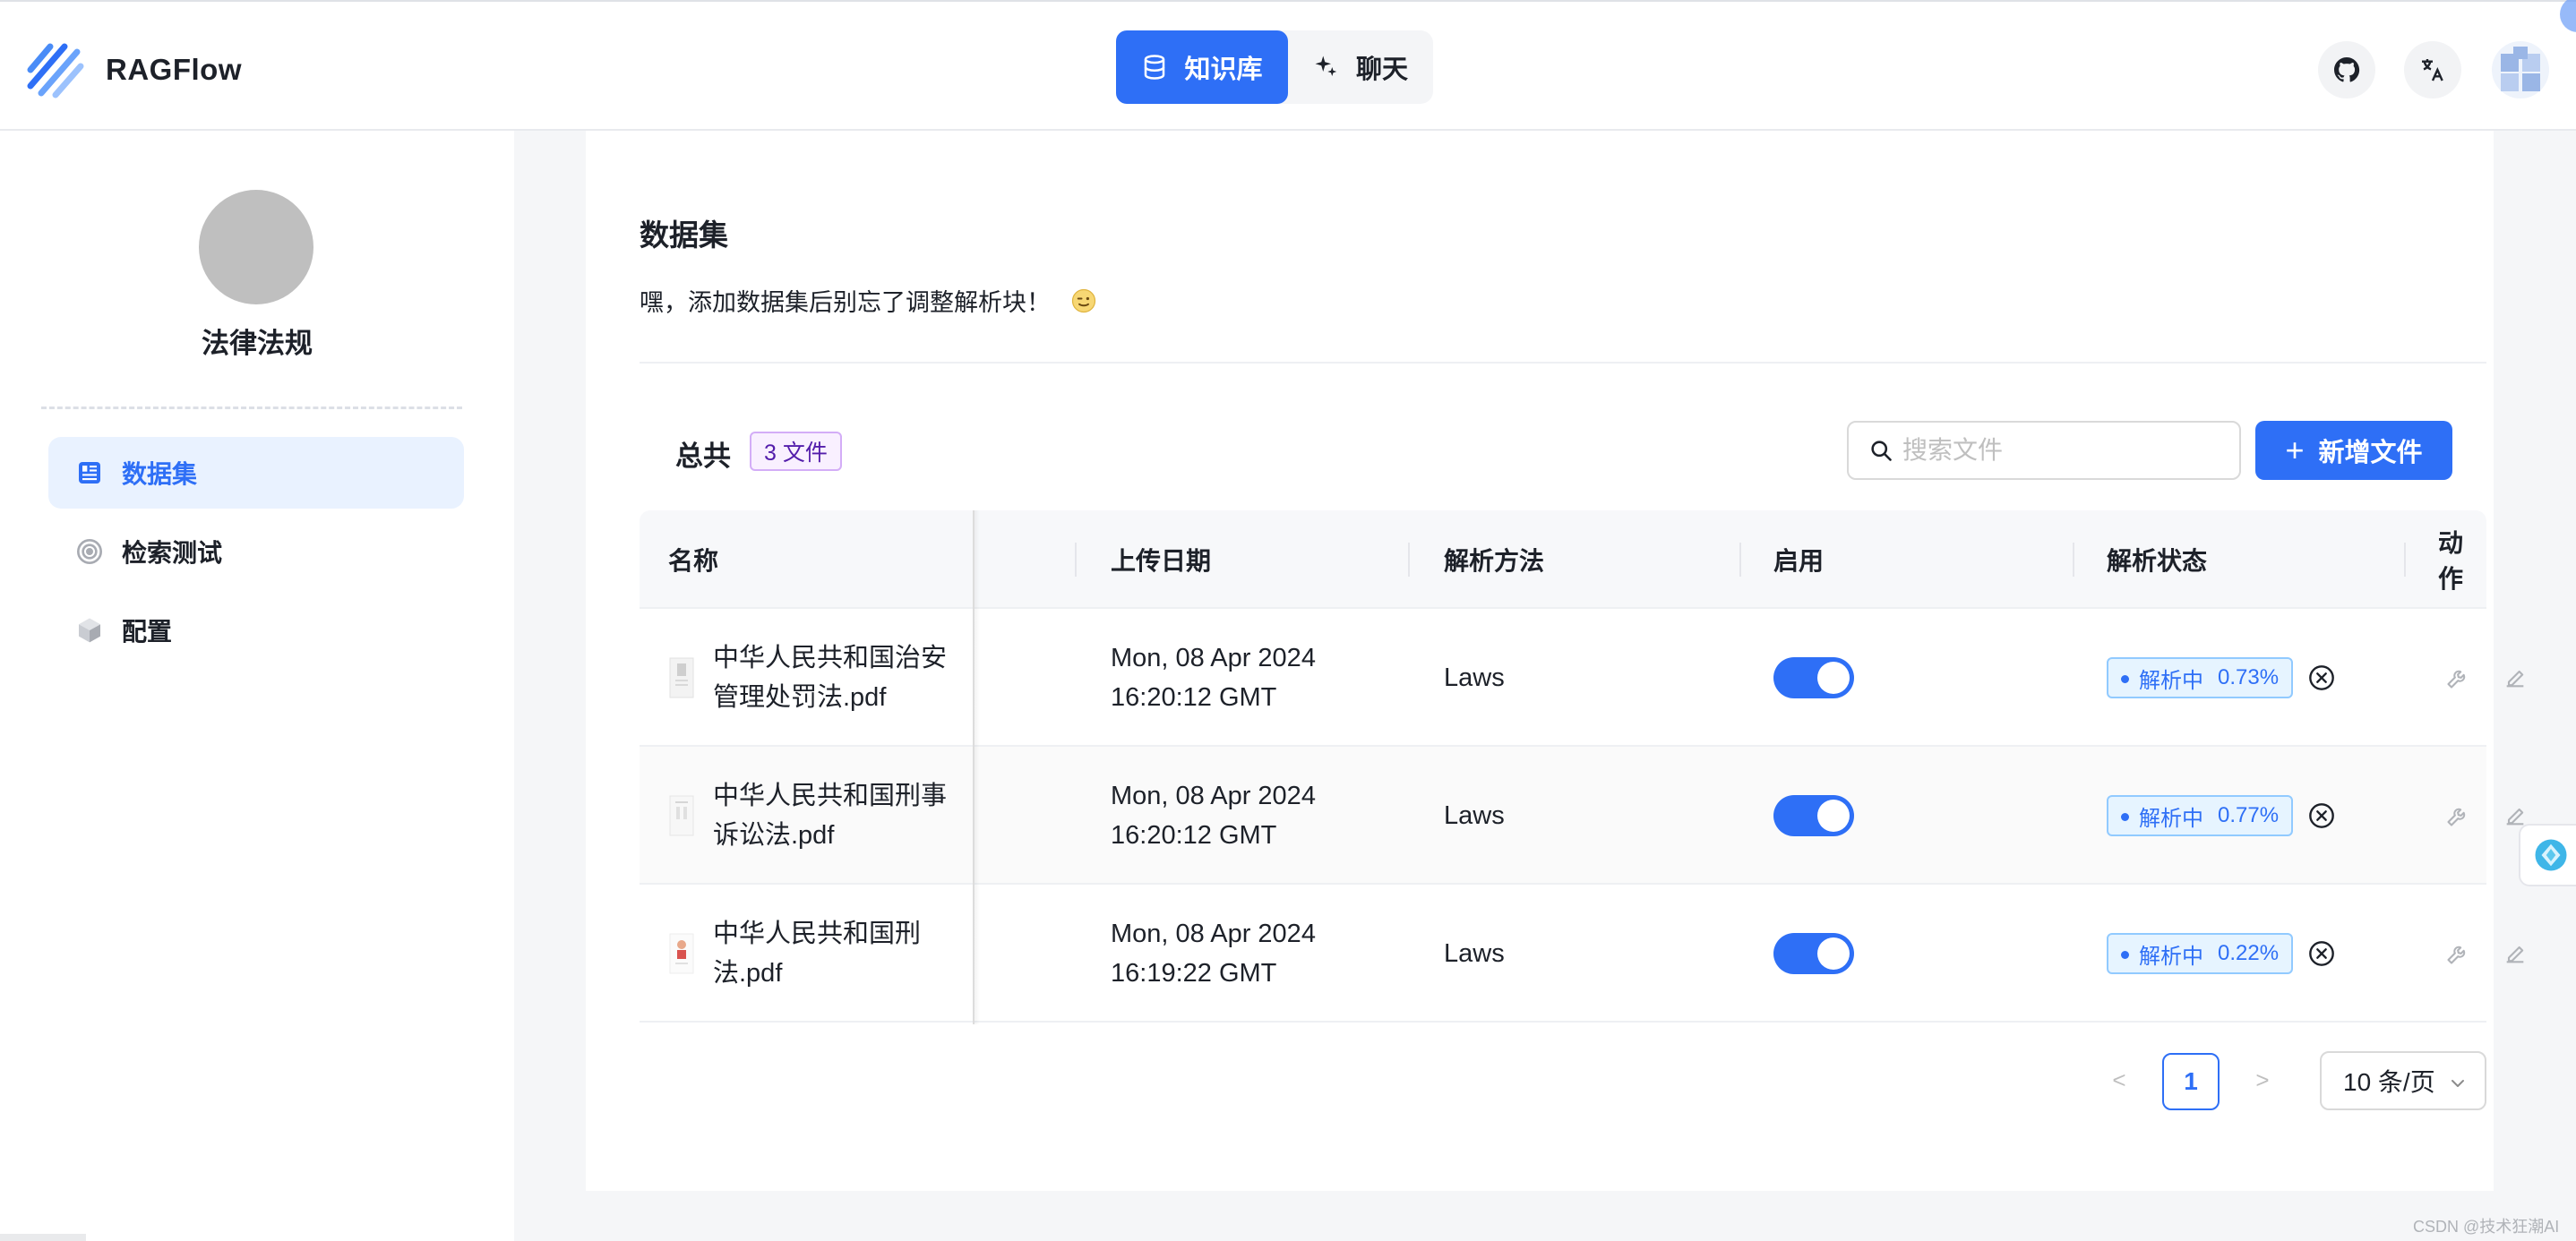 This screenshot has height=1241, width=2576. I want to click on kb-name: 法律法规, so click(257, 343).